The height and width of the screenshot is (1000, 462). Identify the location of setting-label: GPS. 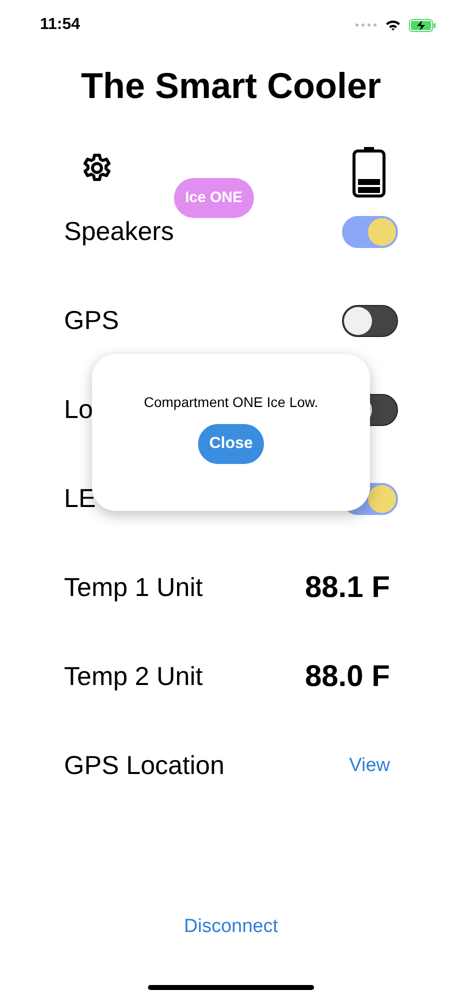
(91, 320).